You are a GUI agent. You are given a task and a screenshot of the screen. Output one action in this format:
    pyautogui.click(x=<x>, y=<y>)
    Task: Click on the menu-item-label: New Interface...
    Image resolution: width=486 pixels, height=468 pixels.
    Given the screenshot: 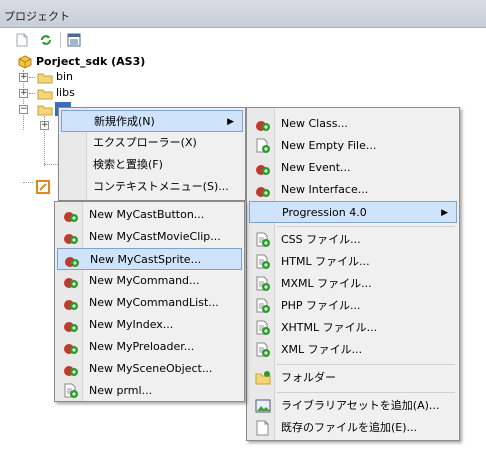 What is the action you would take?
    pyautogui.click(x=325, y=189)
    